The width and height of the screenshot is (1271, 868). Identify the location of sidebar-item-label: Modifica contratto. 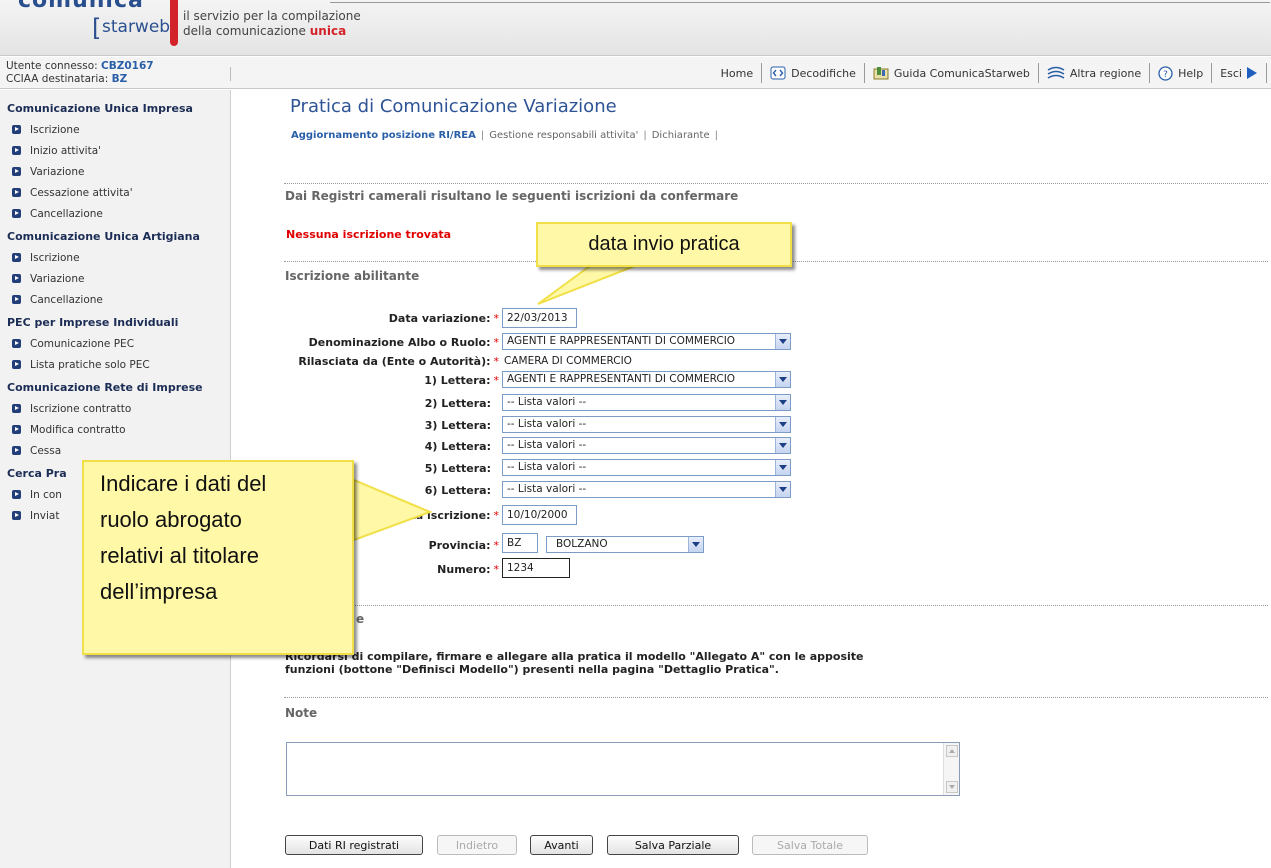
(78, 429).